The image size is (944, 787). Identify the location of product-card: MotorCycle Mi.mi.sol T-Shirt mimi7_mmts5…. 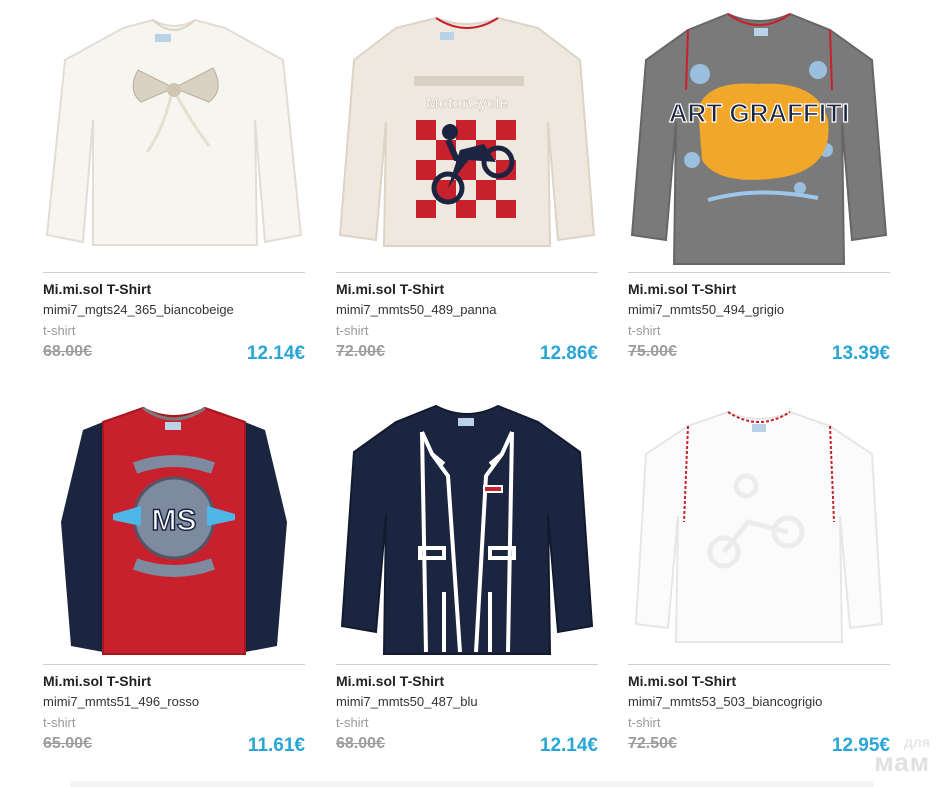
(467, 187).